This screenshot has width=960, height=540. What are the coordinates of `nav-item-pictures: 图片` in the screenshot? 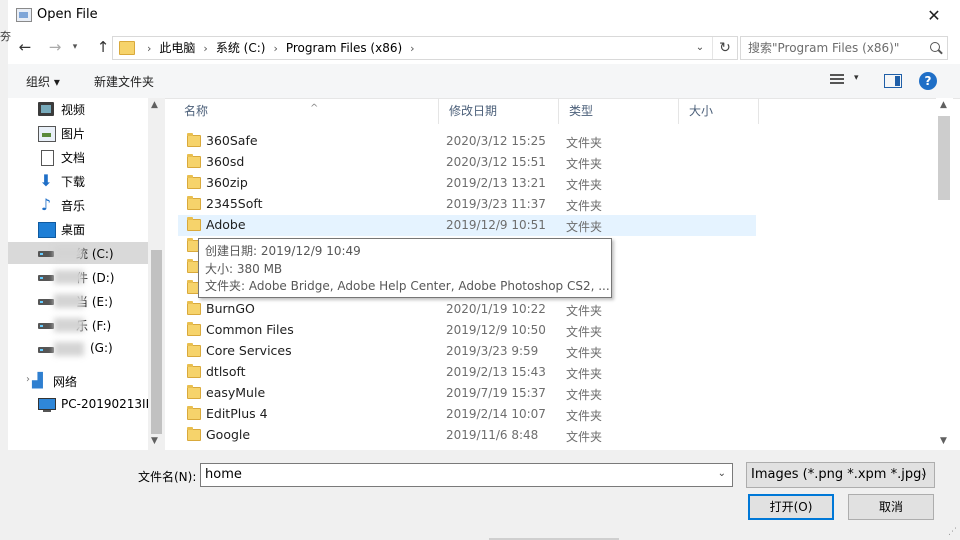 It's located at (82, 133).